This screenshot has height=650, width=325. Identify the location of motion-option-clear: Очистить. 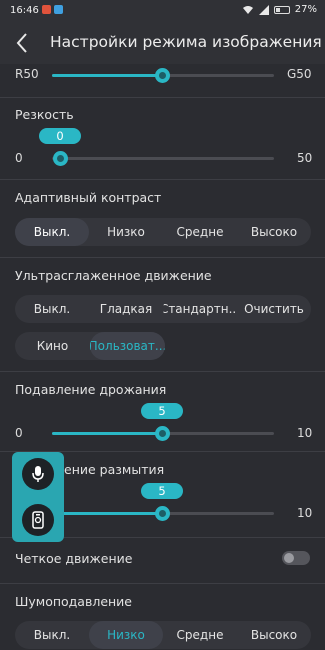
(274, 309).